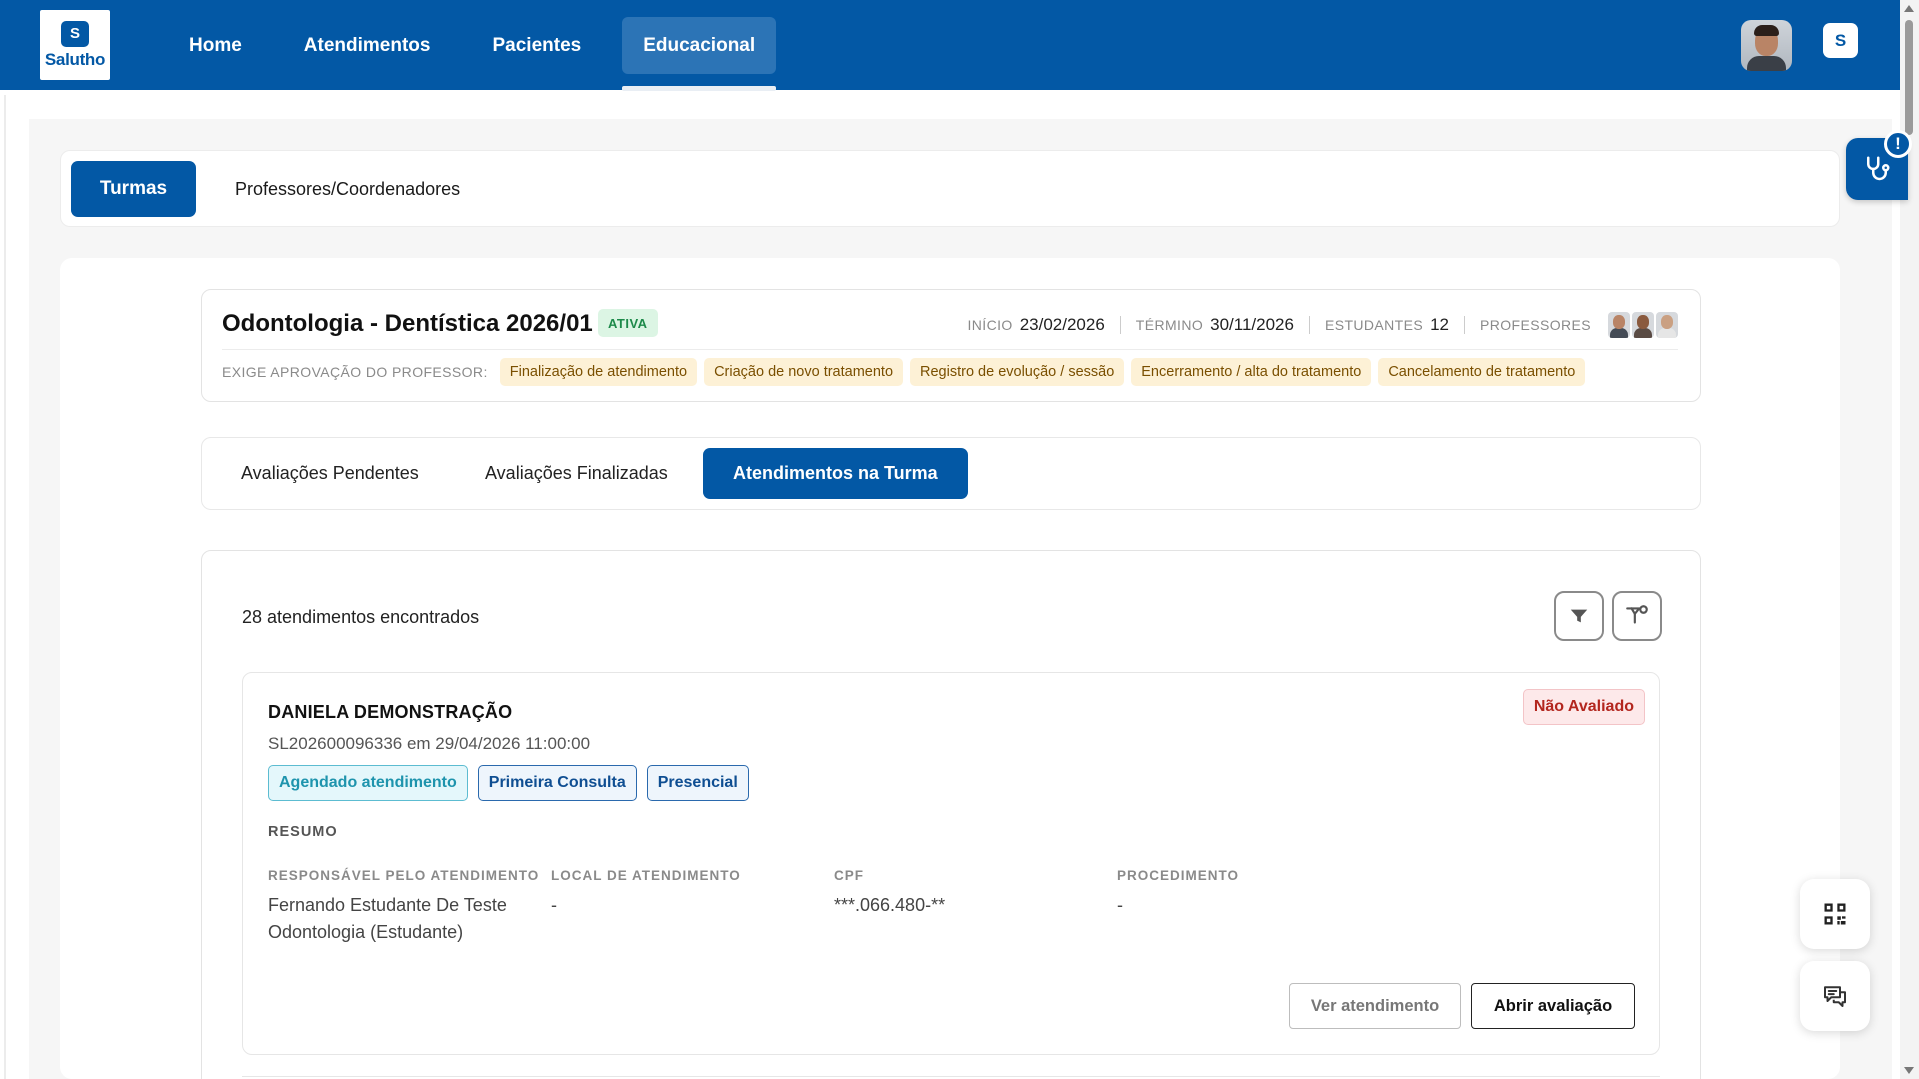 Image resolution: width=1919 pixels, height=1079 pixels. I want to click on approval-chip: Criação de novo tratamento, so click(804, 372).